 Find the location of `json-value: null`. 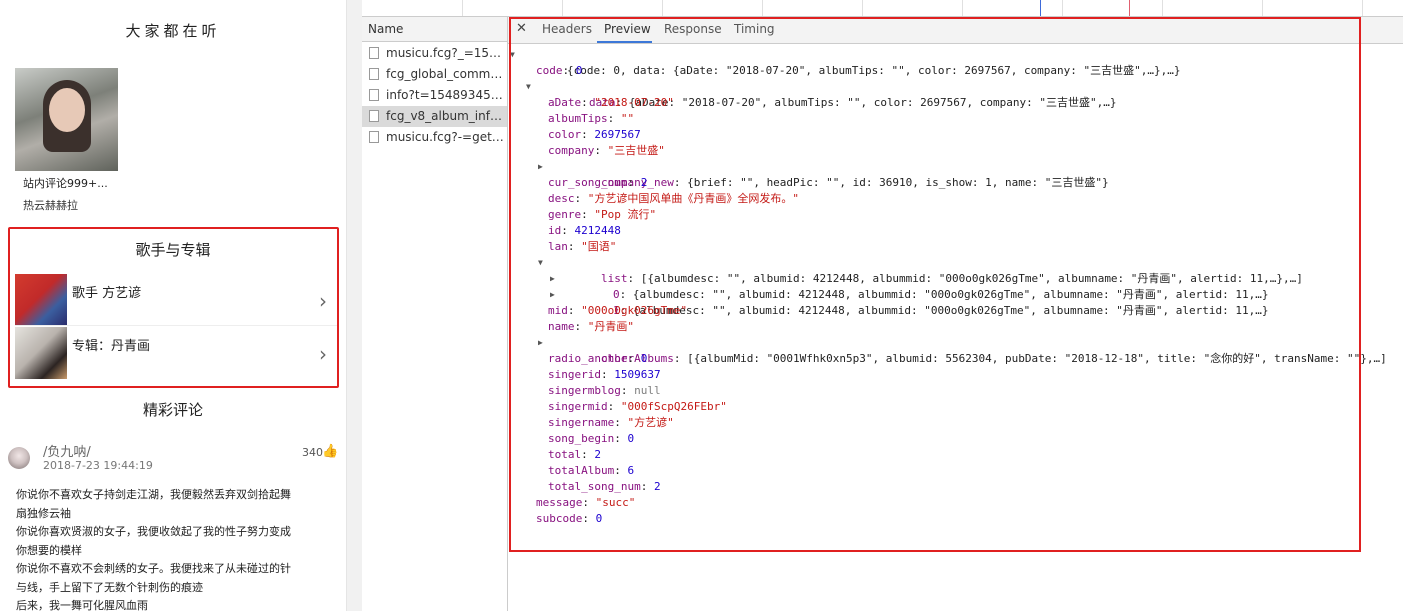

json-value: null is located at coordinates (647, 390).